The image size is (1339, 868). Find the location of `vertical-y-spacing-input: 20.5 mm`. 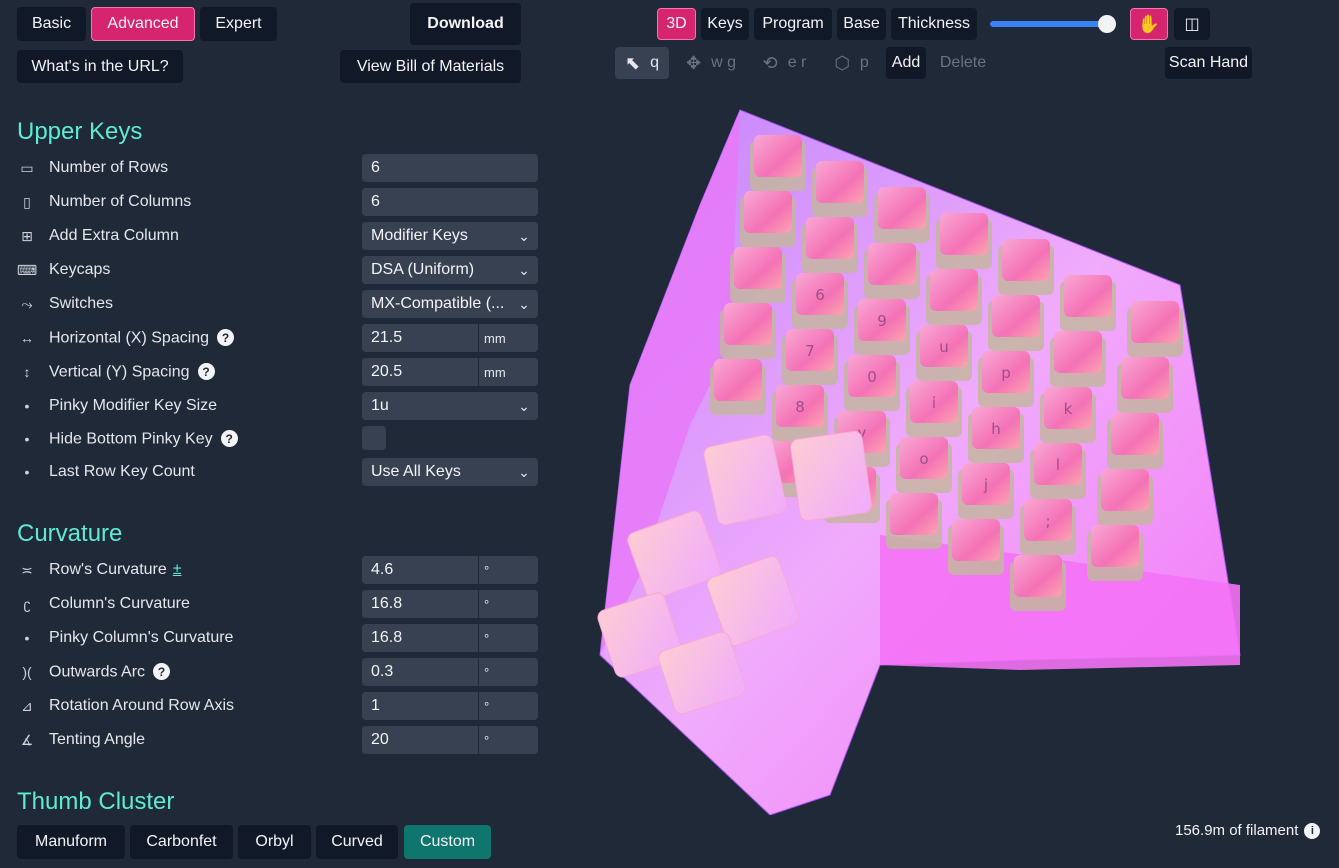

vertical-y-spacing-input: 20.5 mm is located at coordinates (450, 372).